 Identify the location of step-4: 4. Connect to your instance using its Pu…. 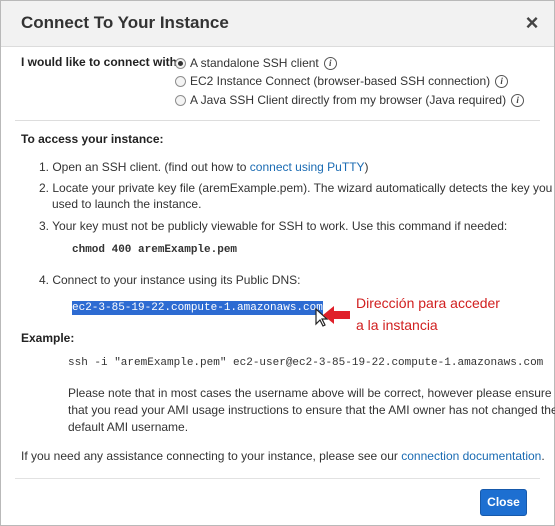
(170, 280).